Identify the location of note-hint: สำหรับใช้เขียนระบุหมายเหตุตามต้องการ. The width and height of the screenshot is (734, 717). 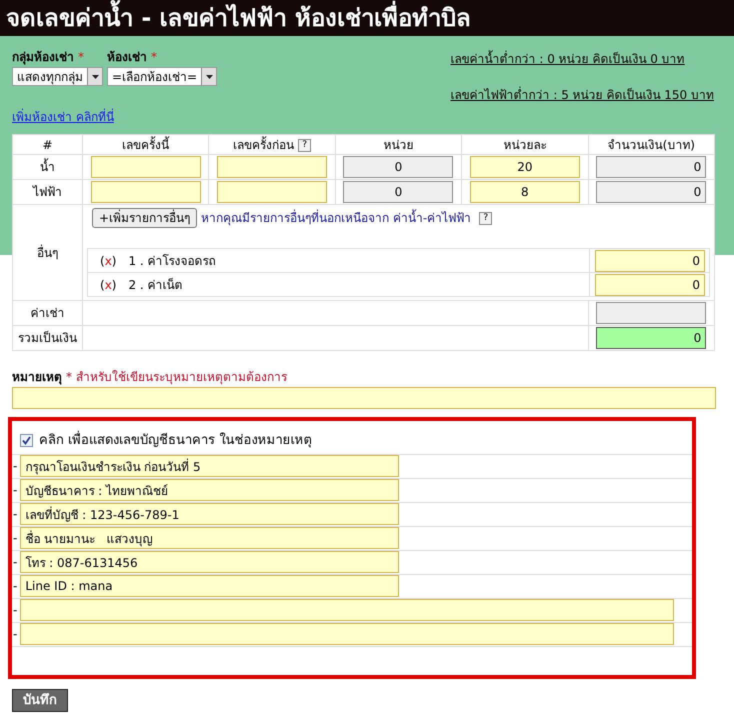
(181, 377).